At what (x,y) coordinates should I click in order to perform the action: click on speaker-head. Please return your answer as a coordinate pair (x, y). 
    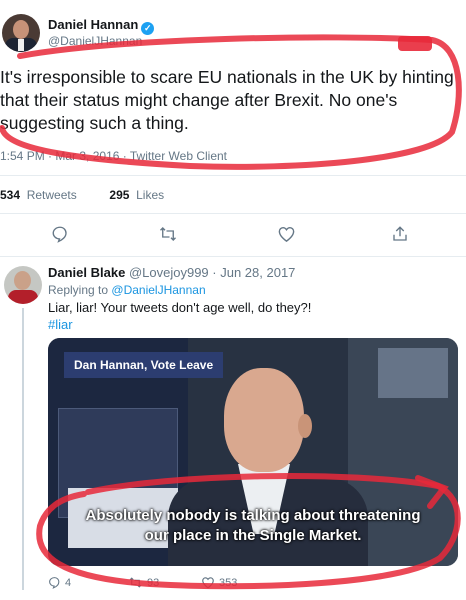
    Looking at the image, I should click on (264, 420).